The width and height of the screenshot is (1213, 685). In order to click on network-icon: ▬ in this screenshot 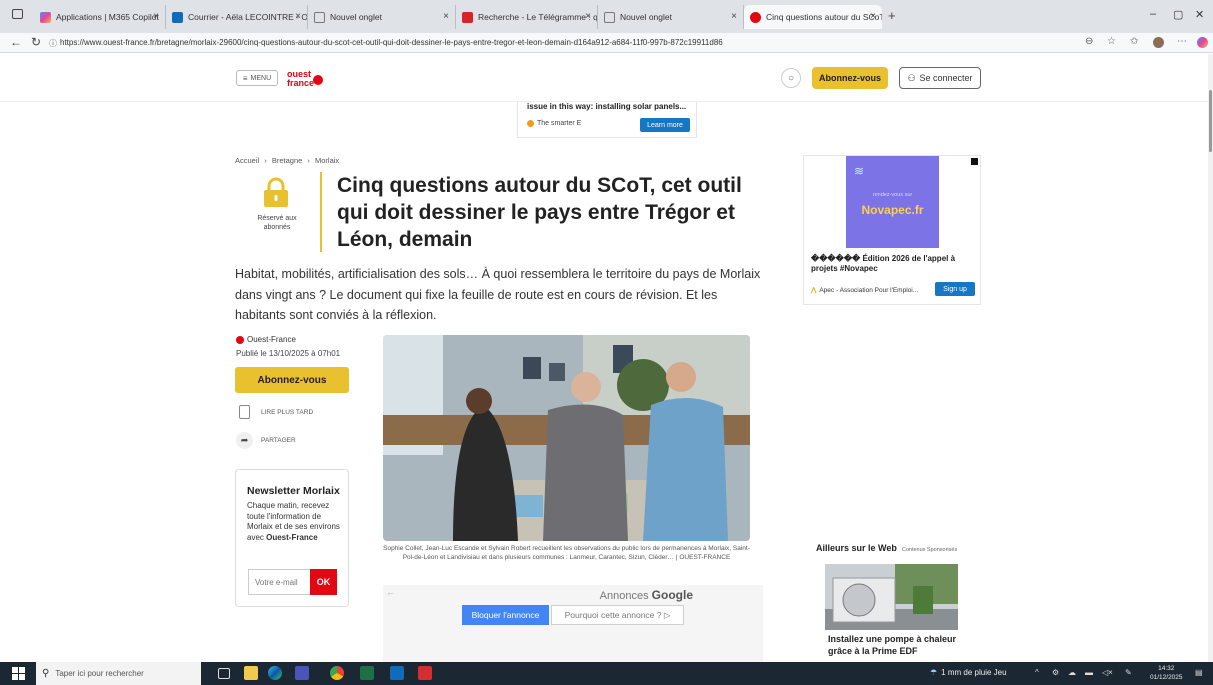, I will do `click(1089, 672)`.